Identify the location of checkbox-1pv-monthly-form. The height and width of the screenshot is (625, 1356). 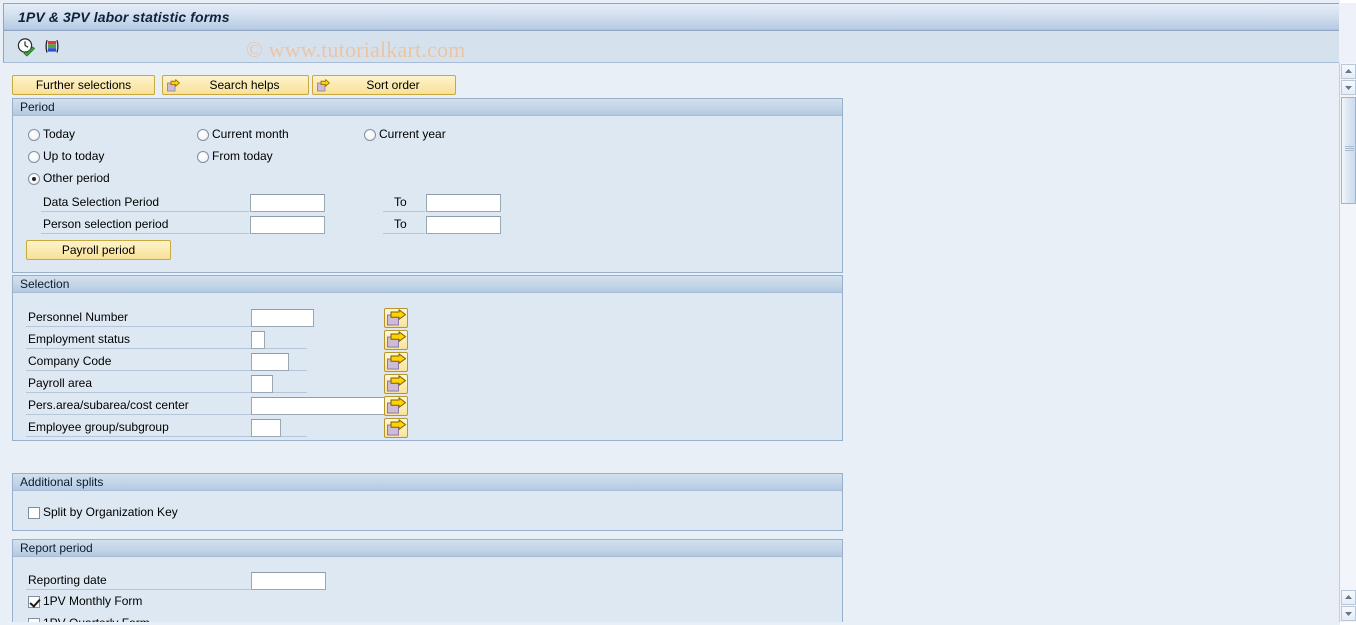
(34, 602).